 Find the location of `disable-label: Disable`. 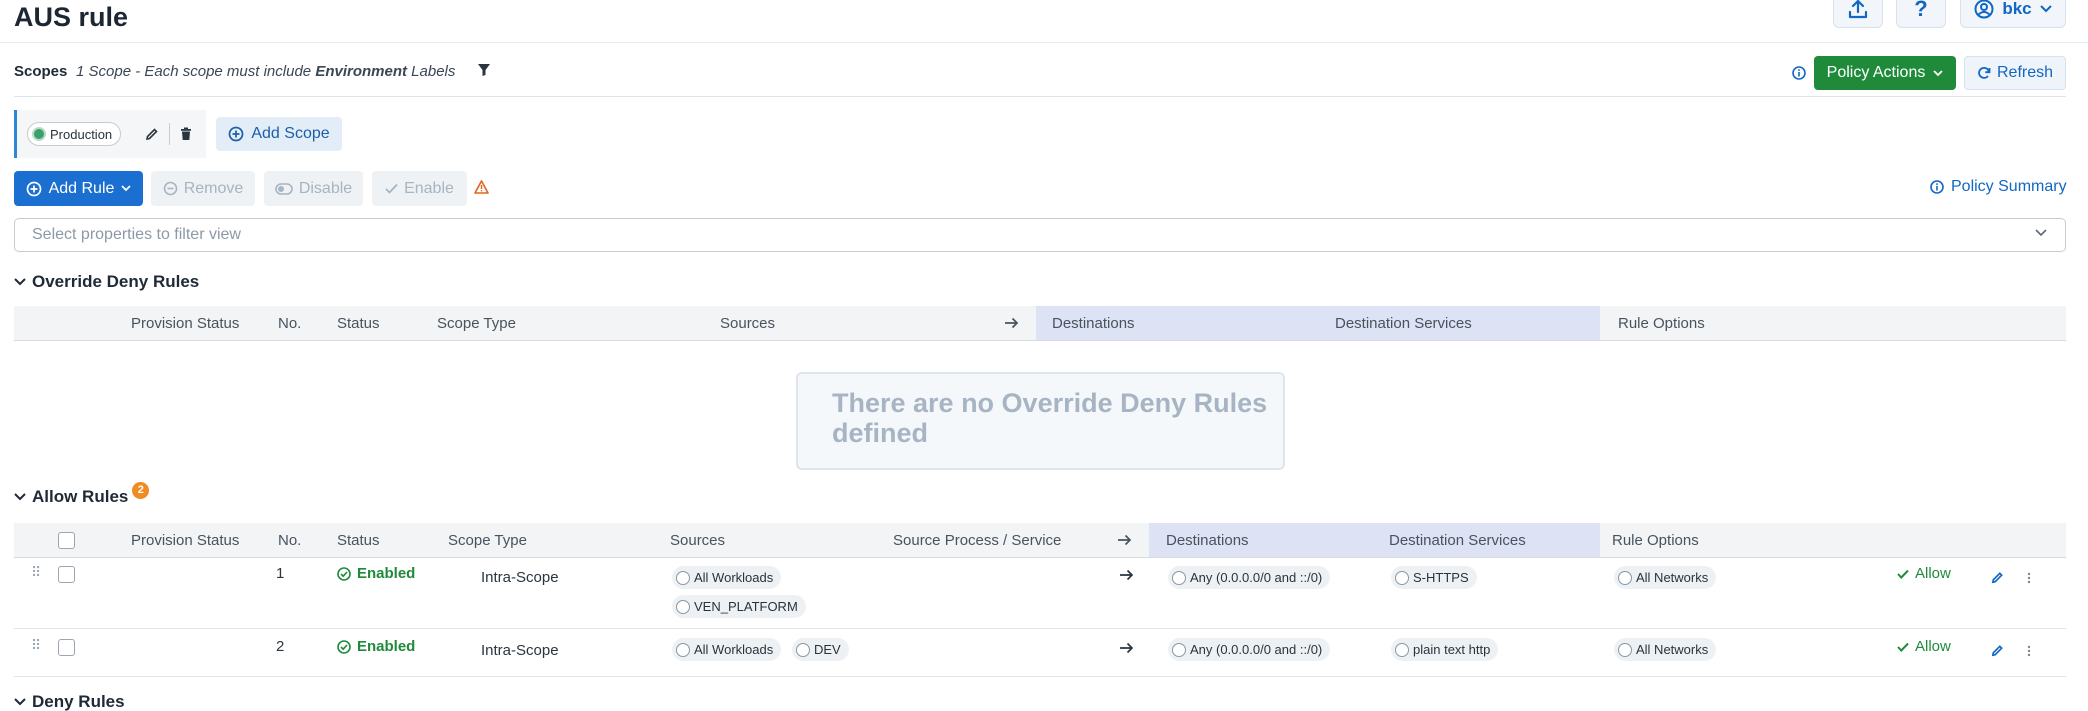

disable-label: Disable is located at coordinates (325, 188).